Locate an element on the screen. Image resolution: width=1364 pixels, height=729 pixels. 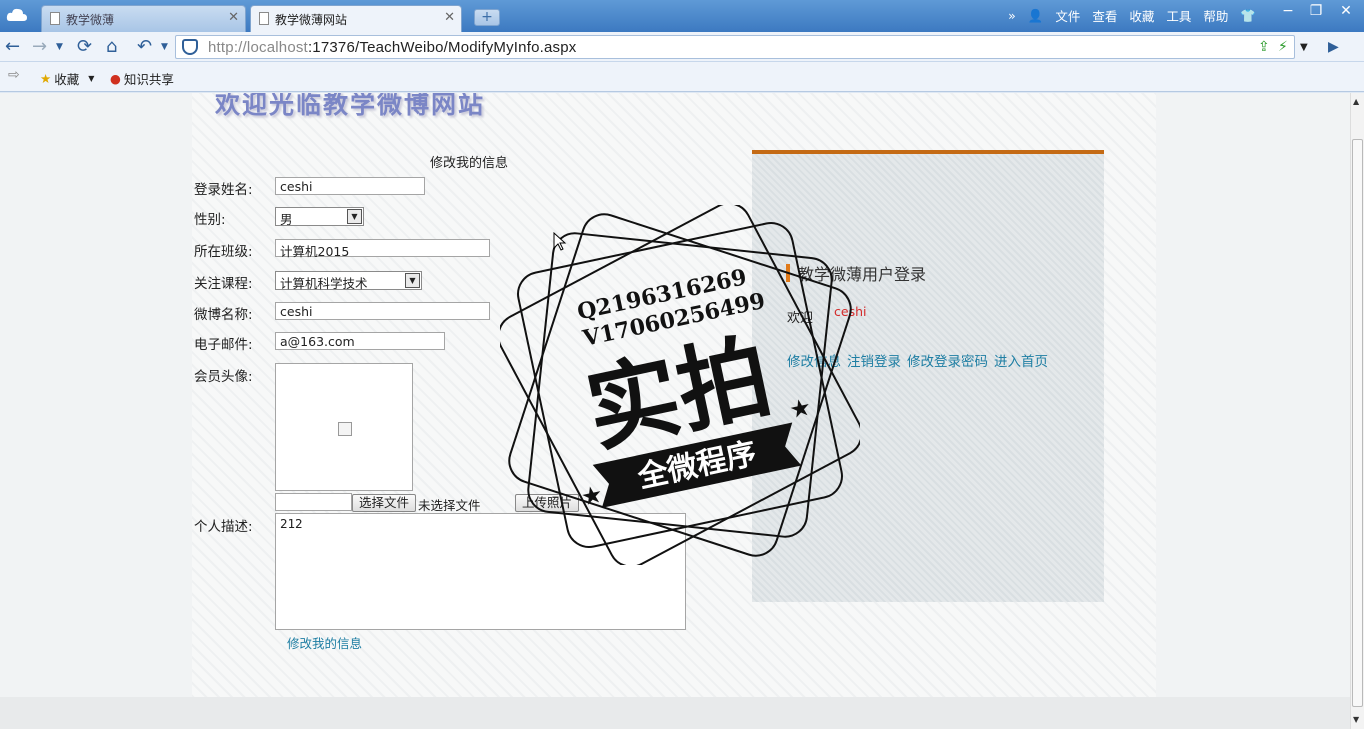
class-input: 计算机2015 is located at coordinates (382, 249).